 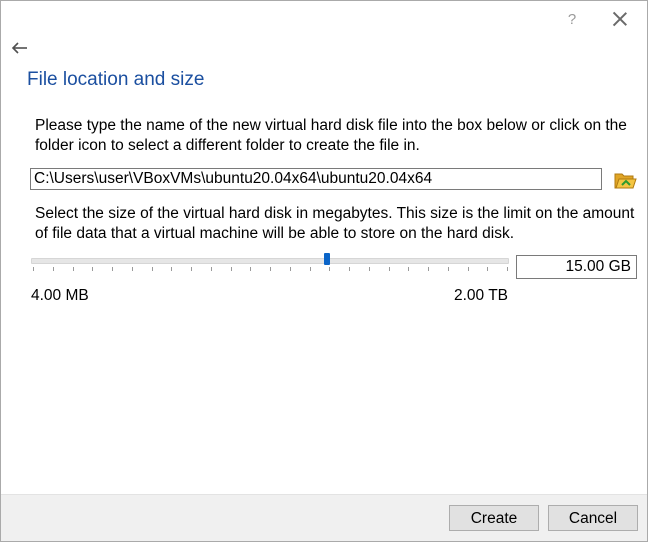 I want to click on slider-thumb, so click(x=327, y=259).